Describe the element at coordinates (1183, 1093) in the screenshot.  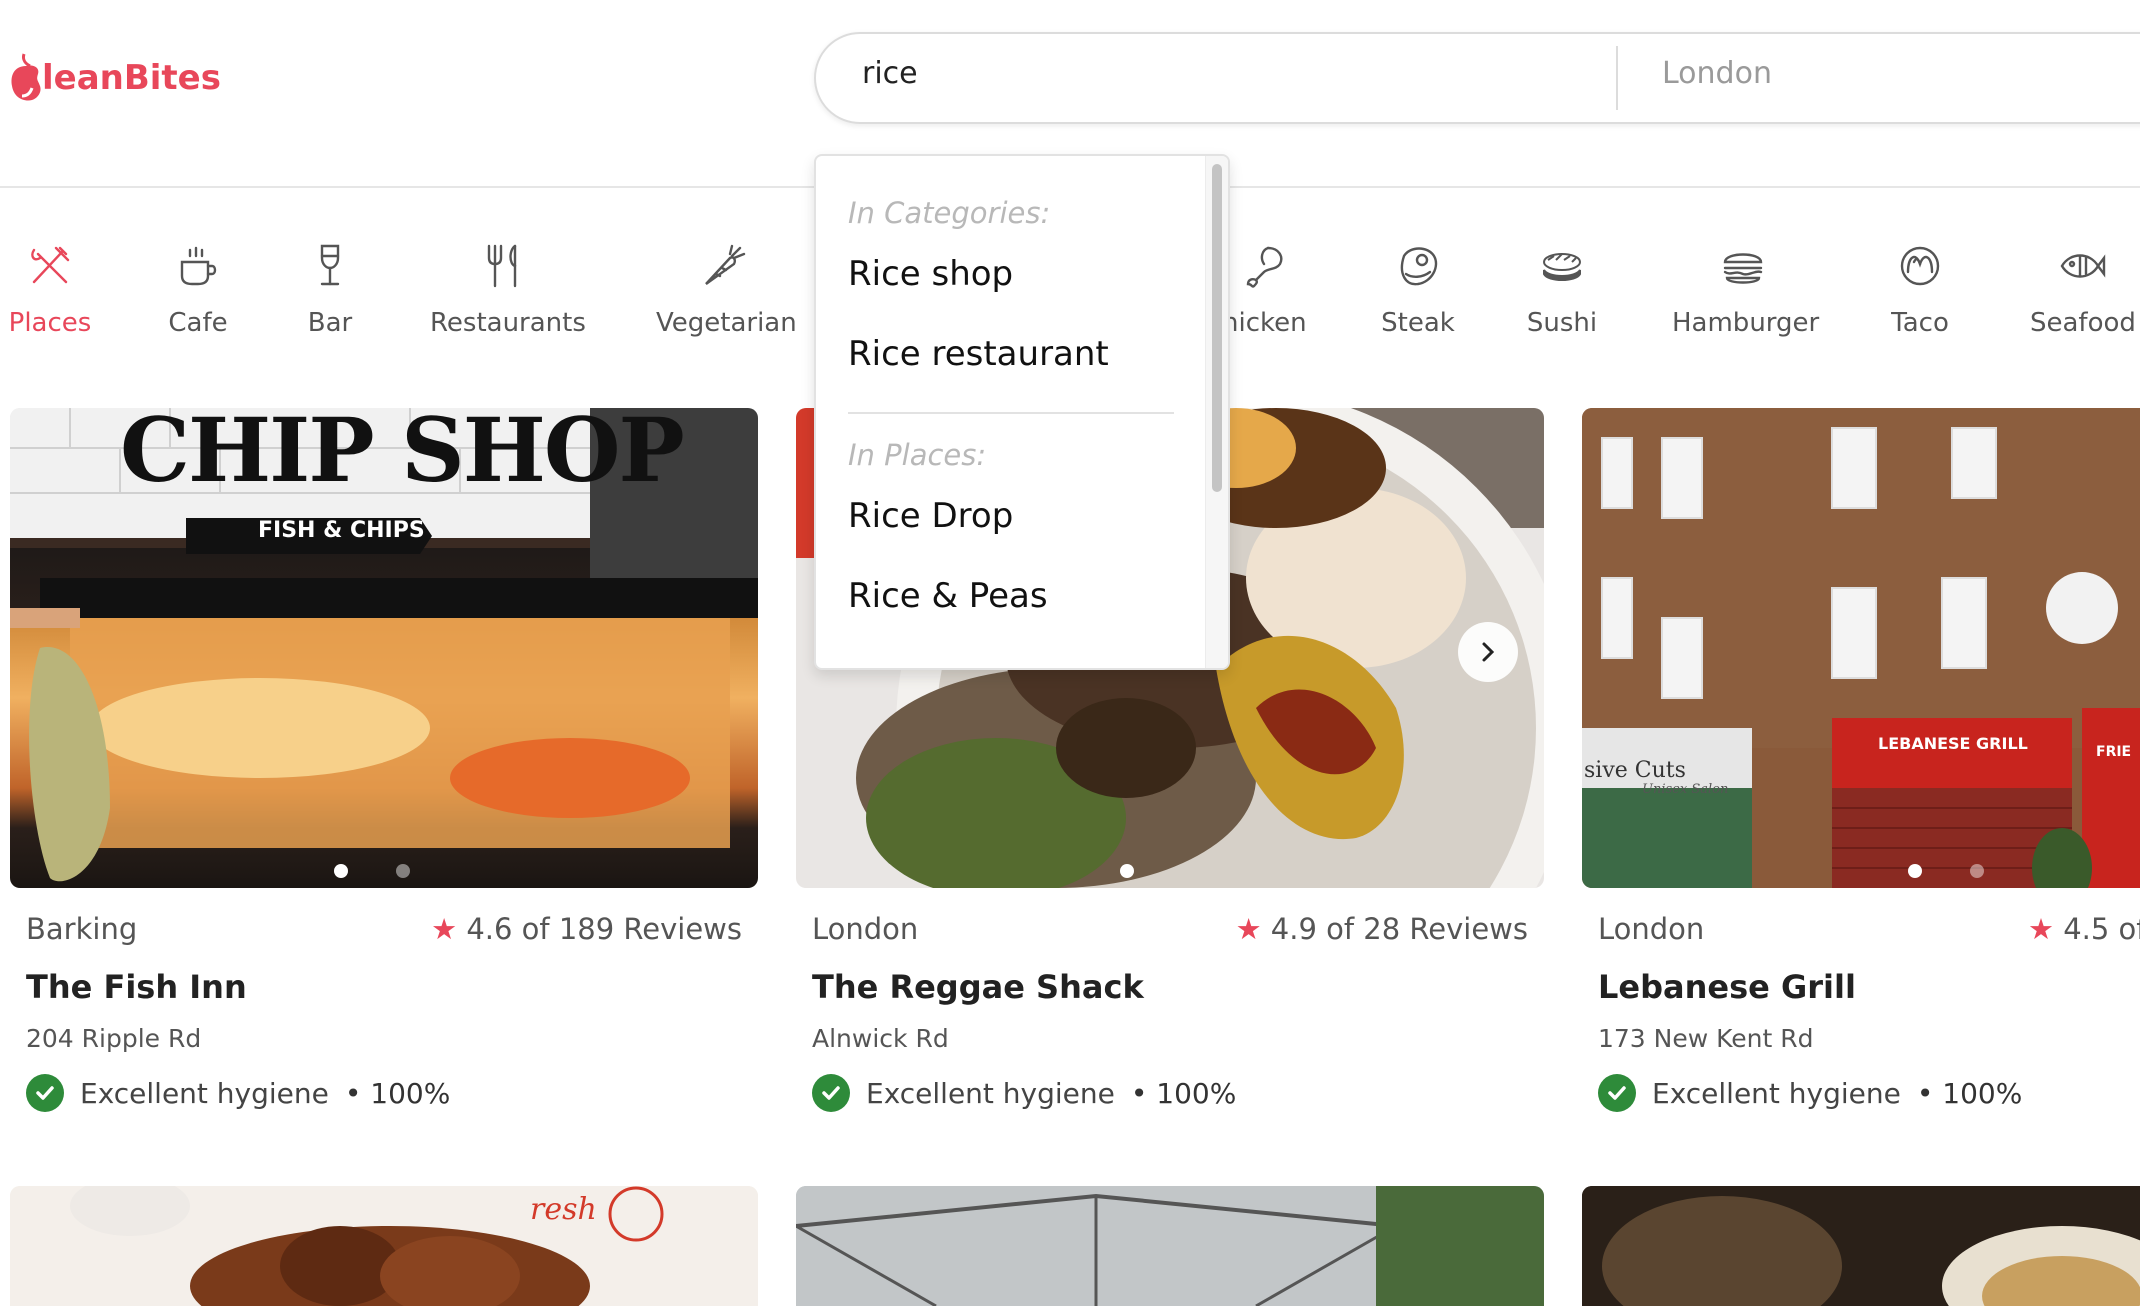
I see `hygiene-percent: • 100%` at that location.